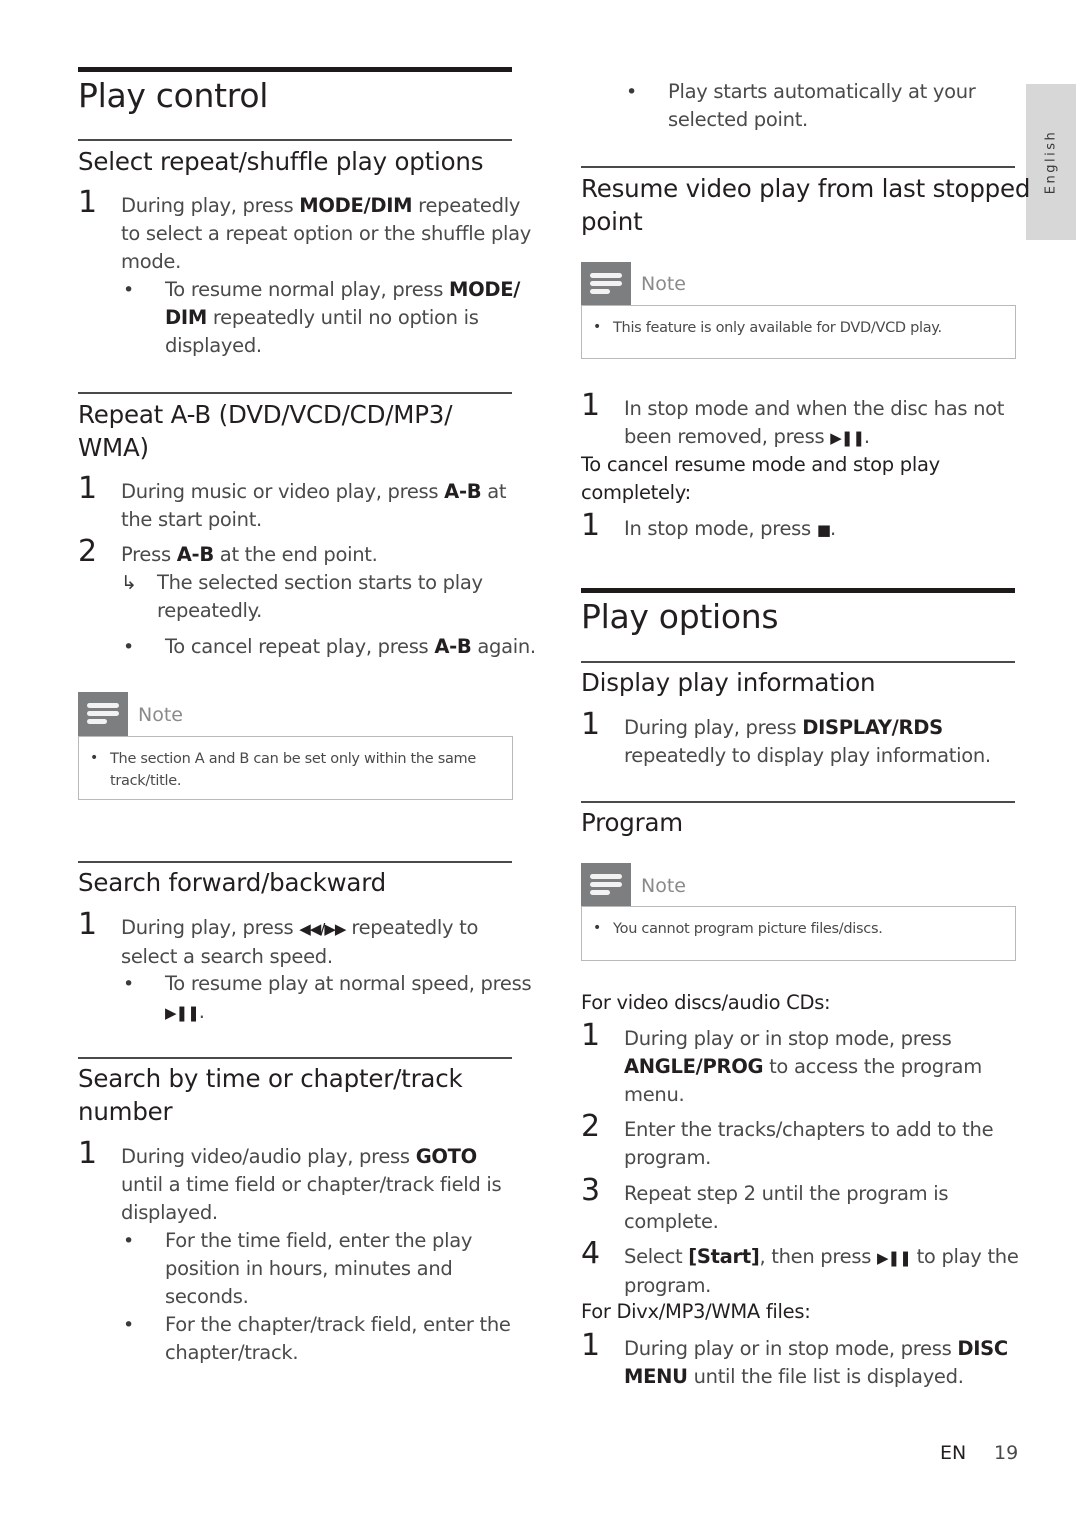 The height and width of the screenshot is (1528, 1080). What do you see at coordinates (186, 317) in the screenshot?
I see `key-label: DIM` at bounding box center [186, 317].